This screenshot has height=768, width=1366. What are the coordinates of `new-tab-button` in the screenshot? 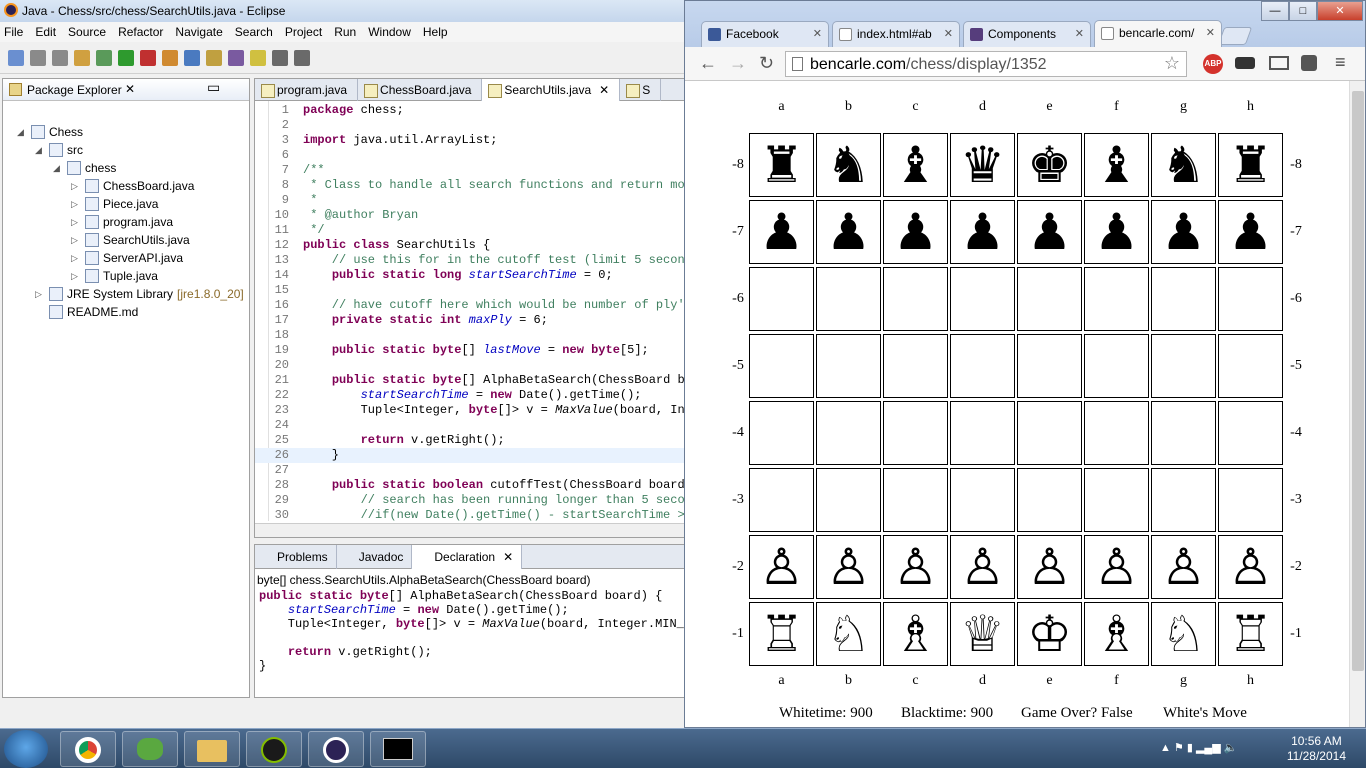 It's located at (1235, 36).